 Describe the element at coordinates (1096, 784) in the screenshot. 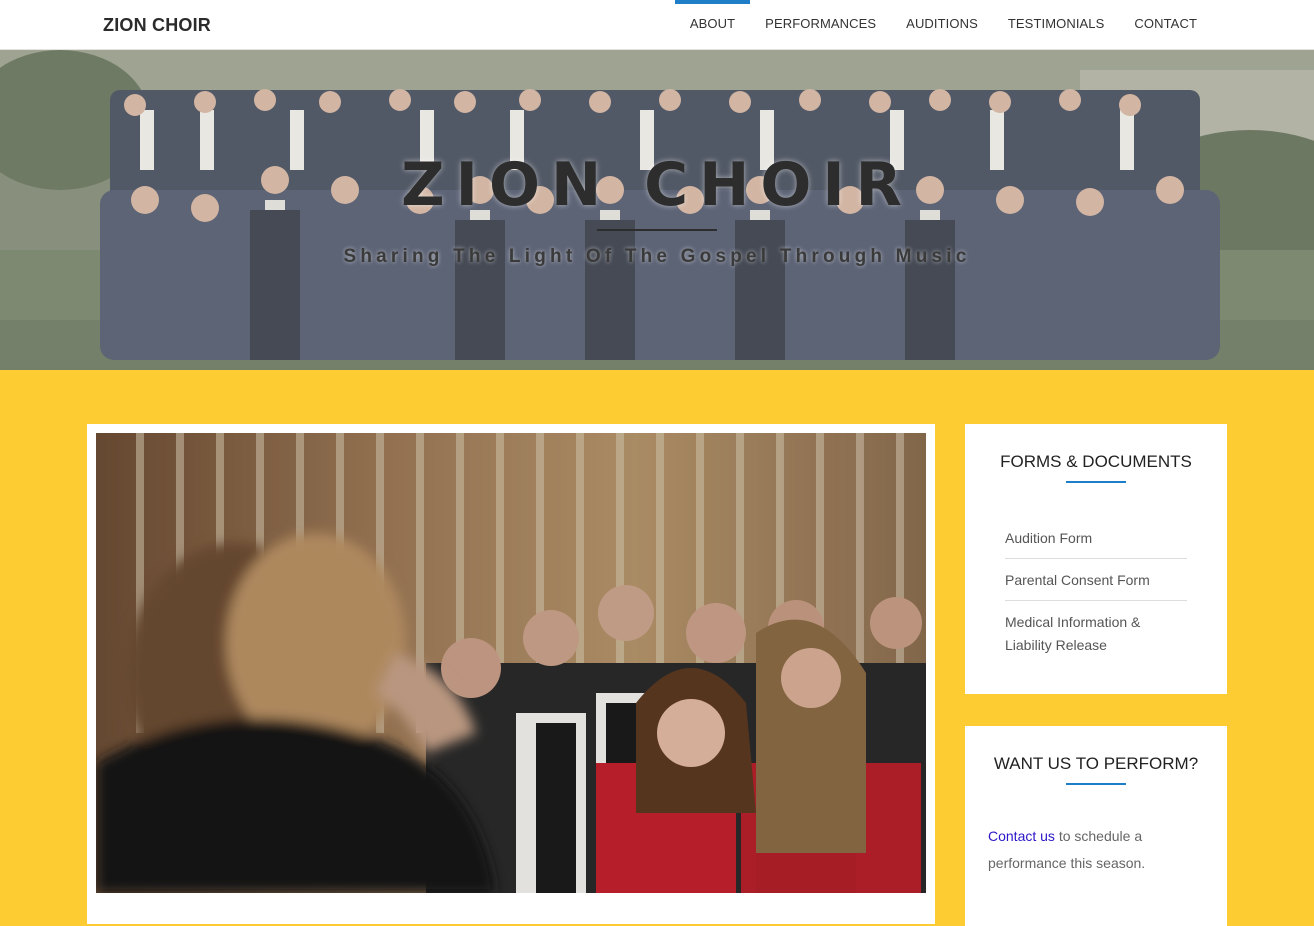

I see `perform-title-underline` at that location.